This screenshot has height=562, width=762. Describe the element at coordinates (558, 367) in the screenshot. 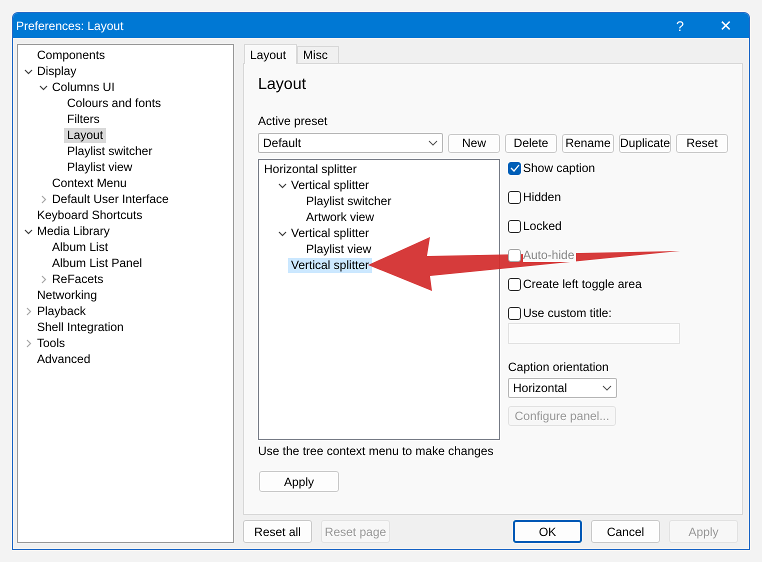

I see `orientation-label: Caption orientation` at that location.